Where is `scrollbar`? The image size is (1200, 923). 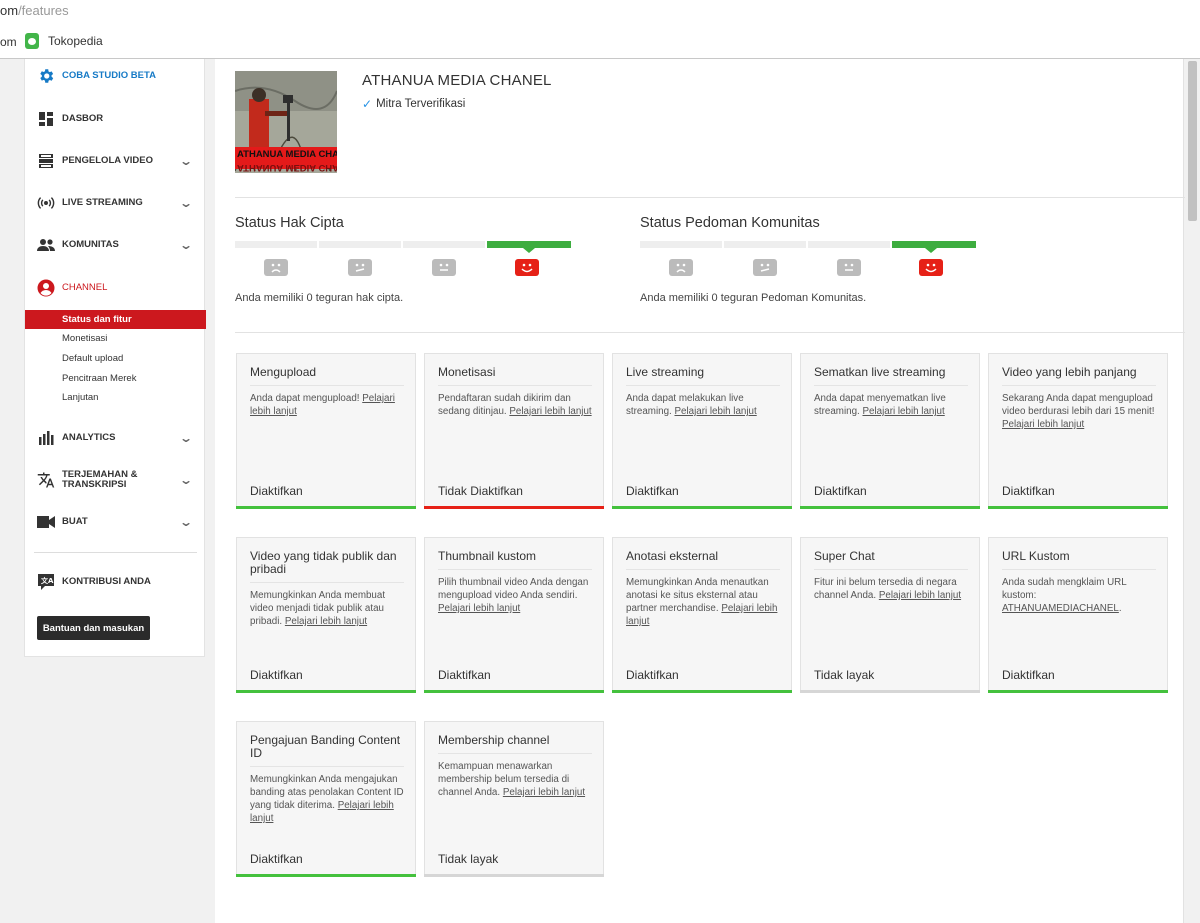 scrollbar is located at coordinates (1191, 491).